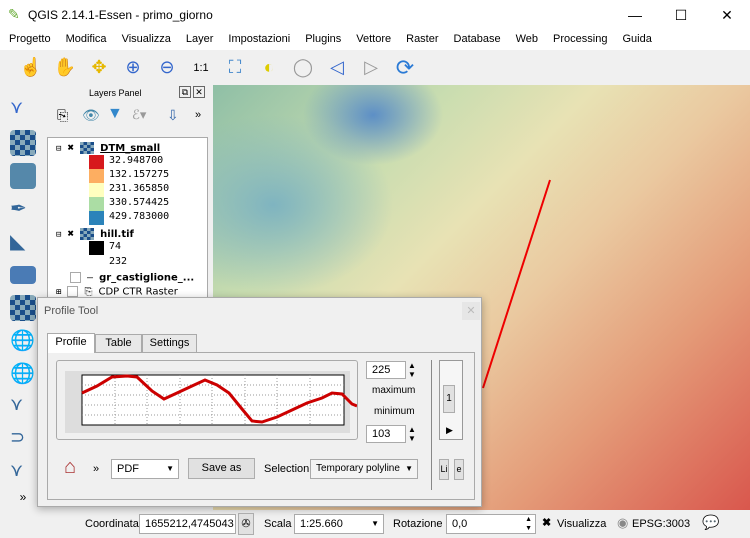  I want to click on crs-button: EPSG:3003, so click(661, 524).